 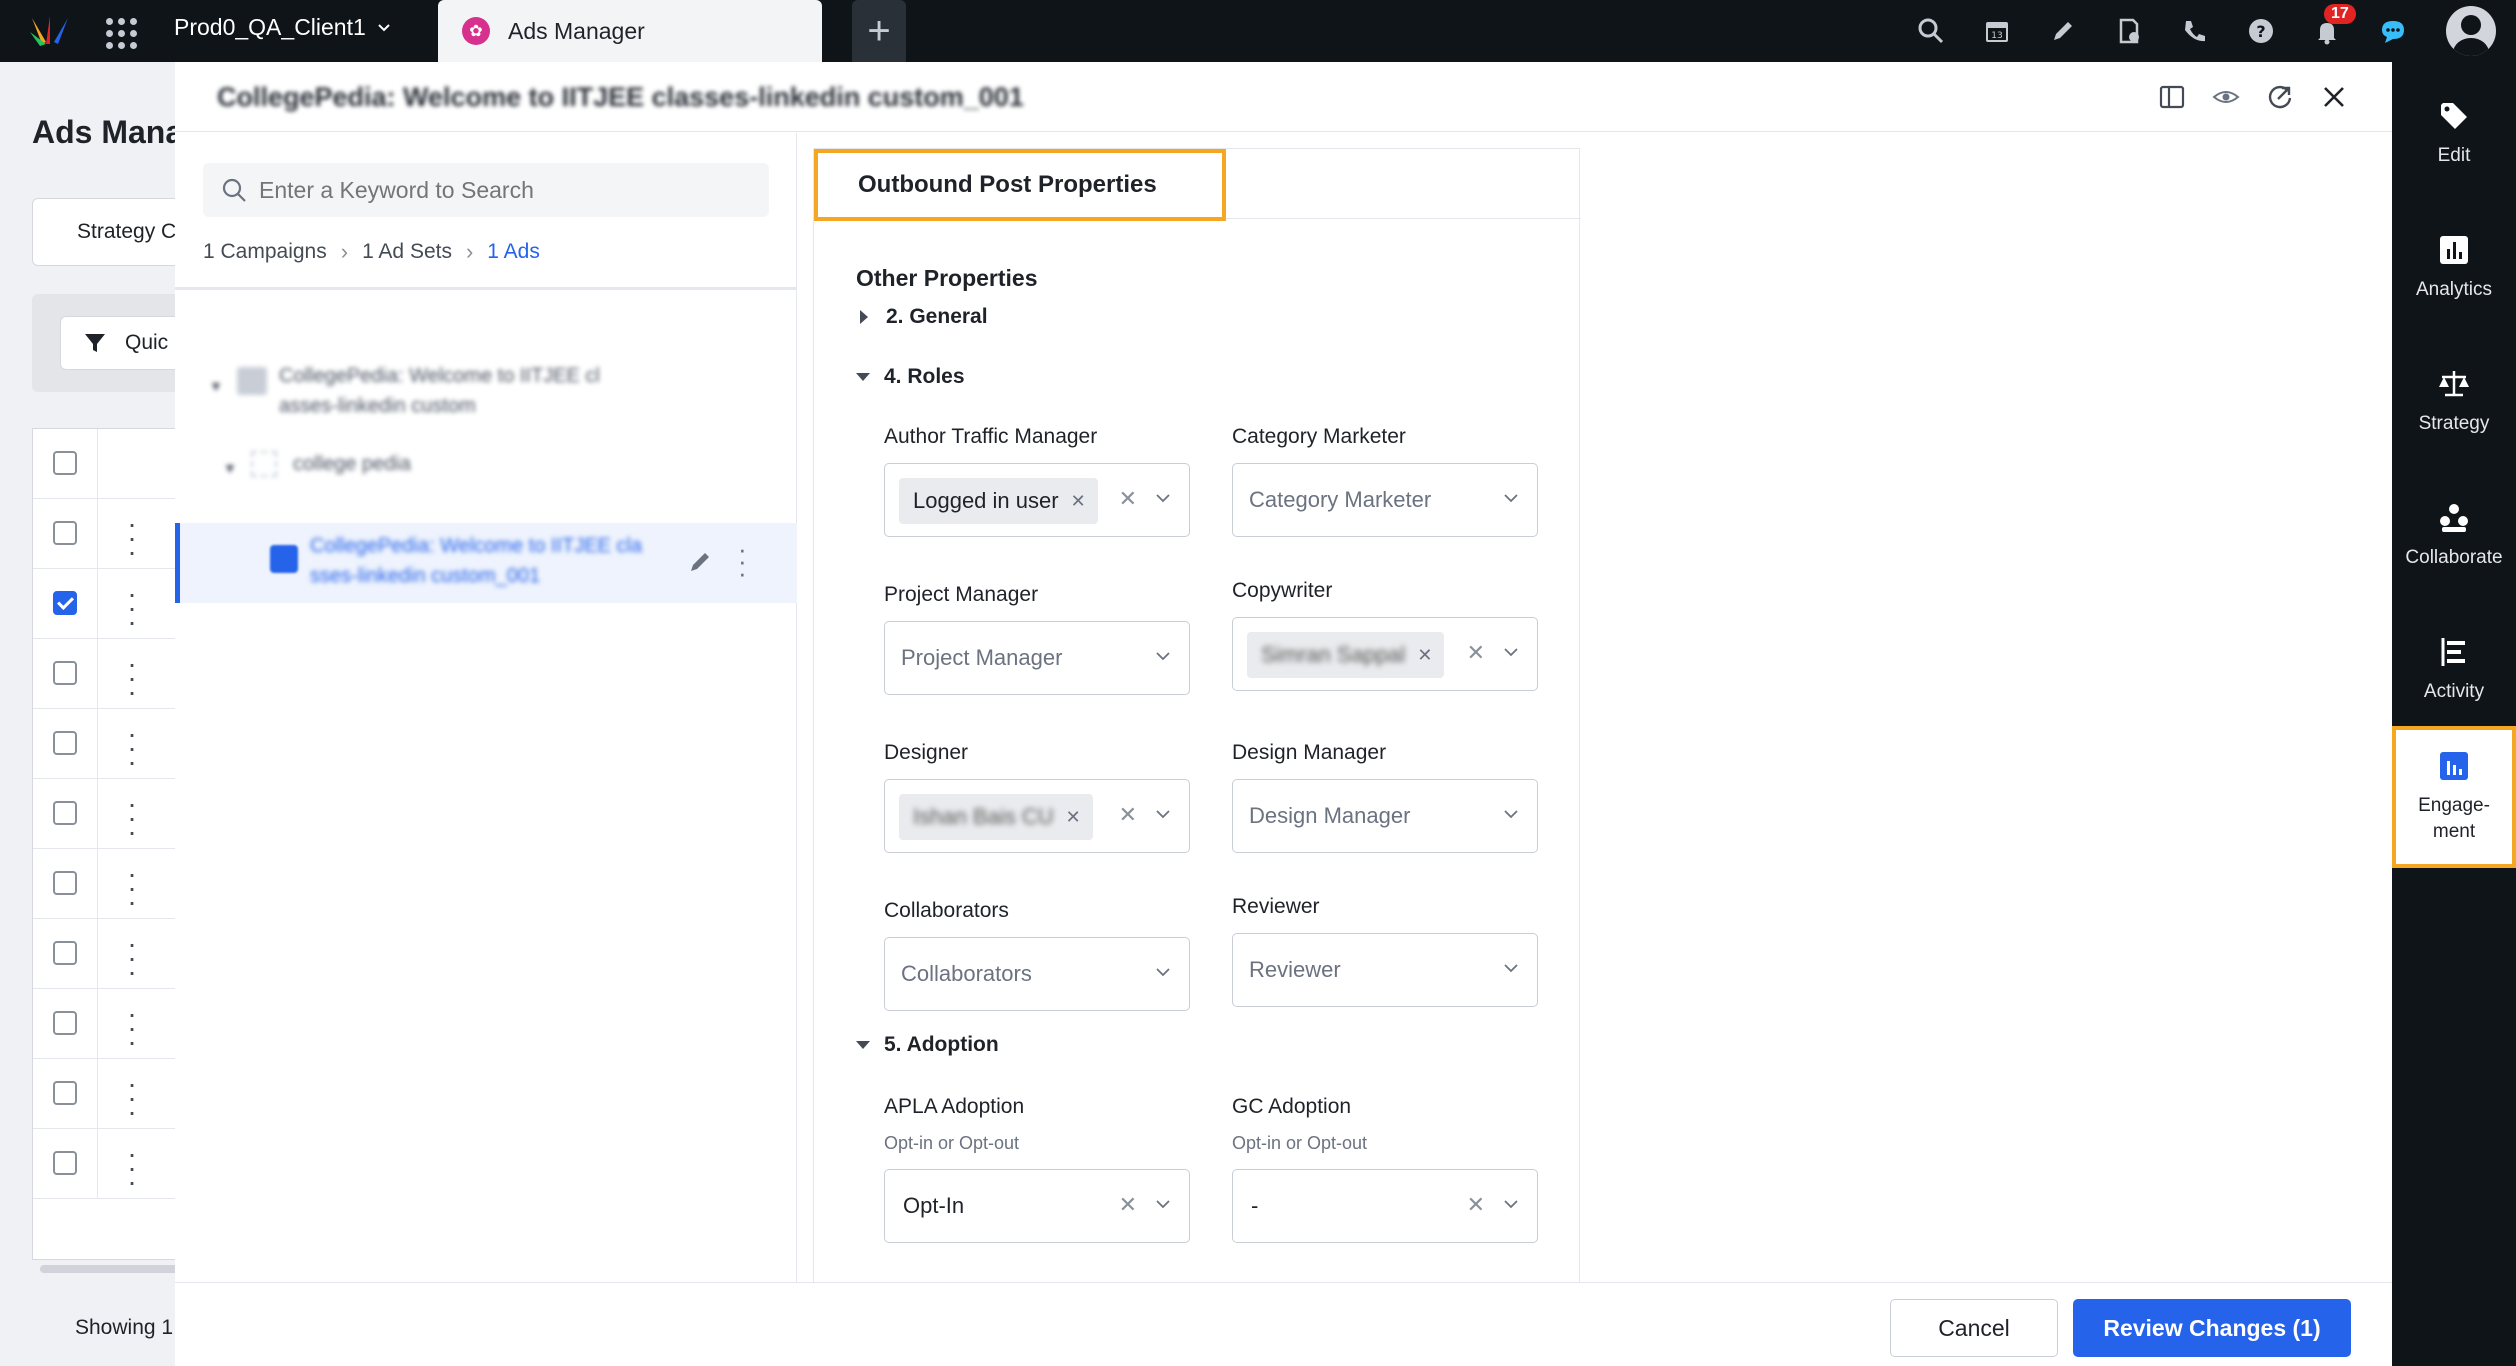 I want to click on share-icon, so click(x=2280, y=97).